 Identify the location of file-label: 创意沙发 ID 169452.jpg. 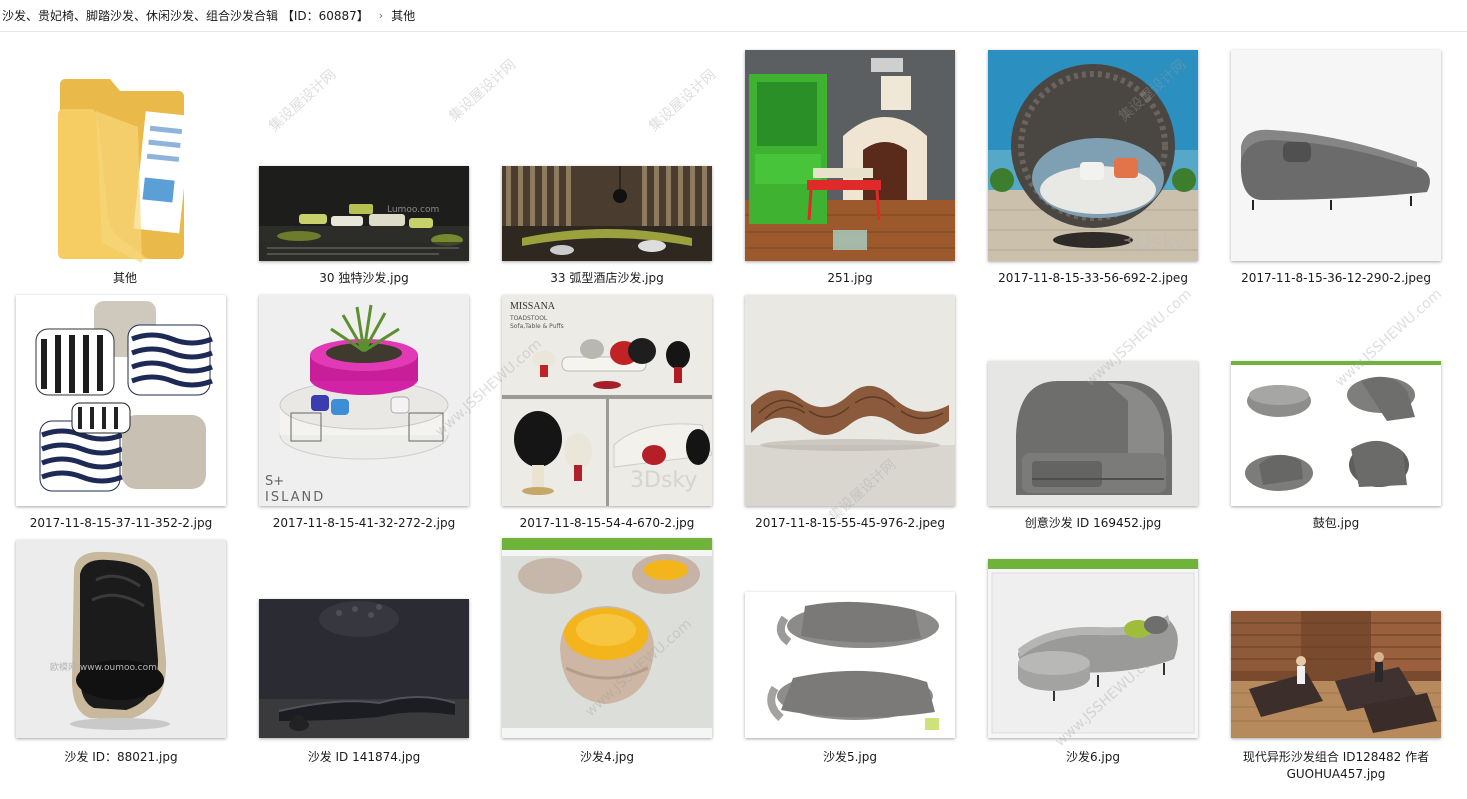
(1093, 523).